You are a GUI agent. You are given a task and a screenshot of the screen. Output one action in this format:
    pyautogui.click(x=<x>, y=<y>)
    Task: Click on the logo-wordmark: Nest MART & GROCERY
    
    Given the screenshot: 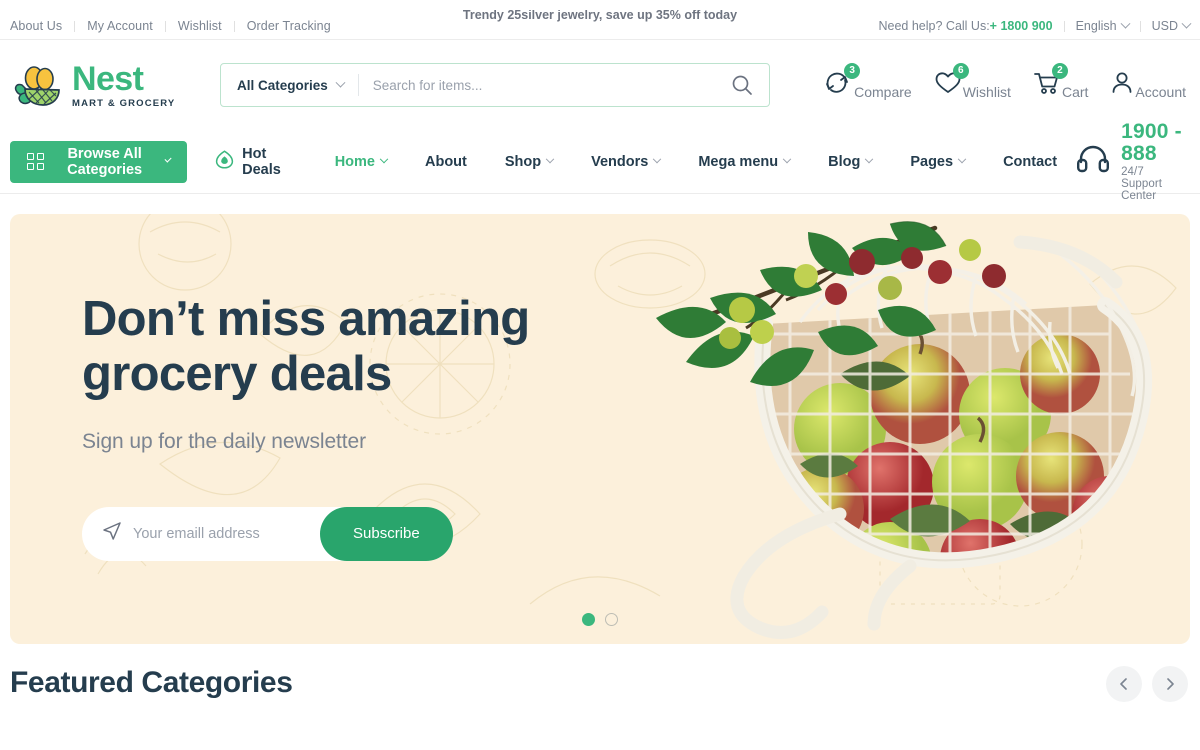 What is the action you would take?
    pyautogui.click(x=123, y=85)
    